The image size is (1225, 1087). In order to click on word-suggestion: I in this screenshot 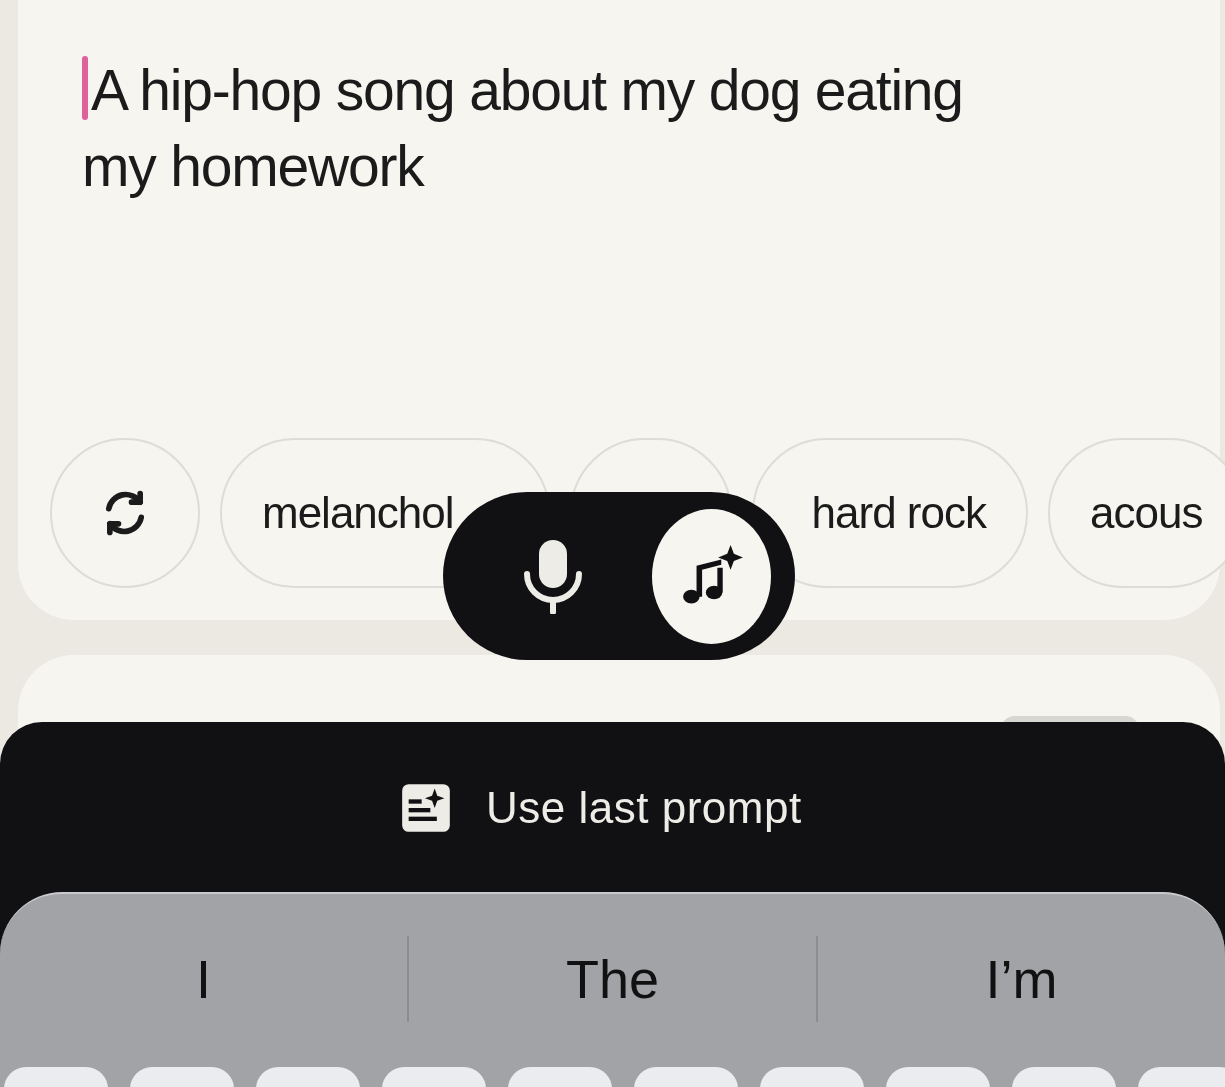, I will do `click(203, 979)`.